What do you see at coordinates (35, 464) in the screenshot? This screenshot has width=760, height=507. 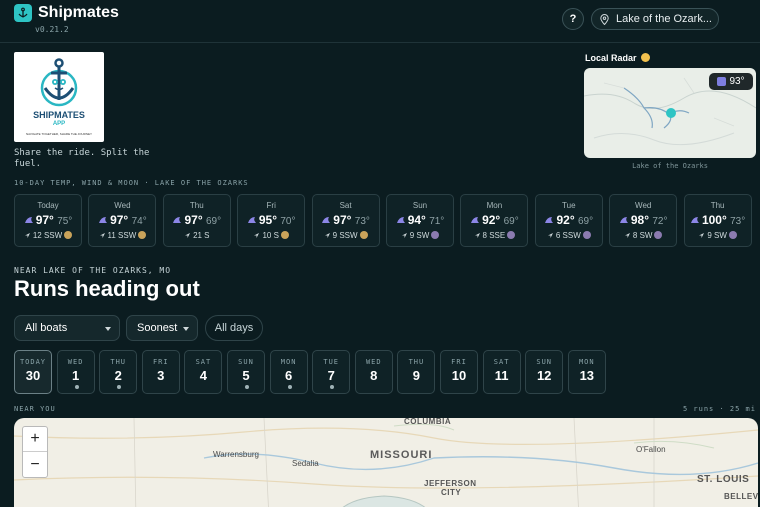 I see `zoom-out-button: −` at bounding box center [35, 464].